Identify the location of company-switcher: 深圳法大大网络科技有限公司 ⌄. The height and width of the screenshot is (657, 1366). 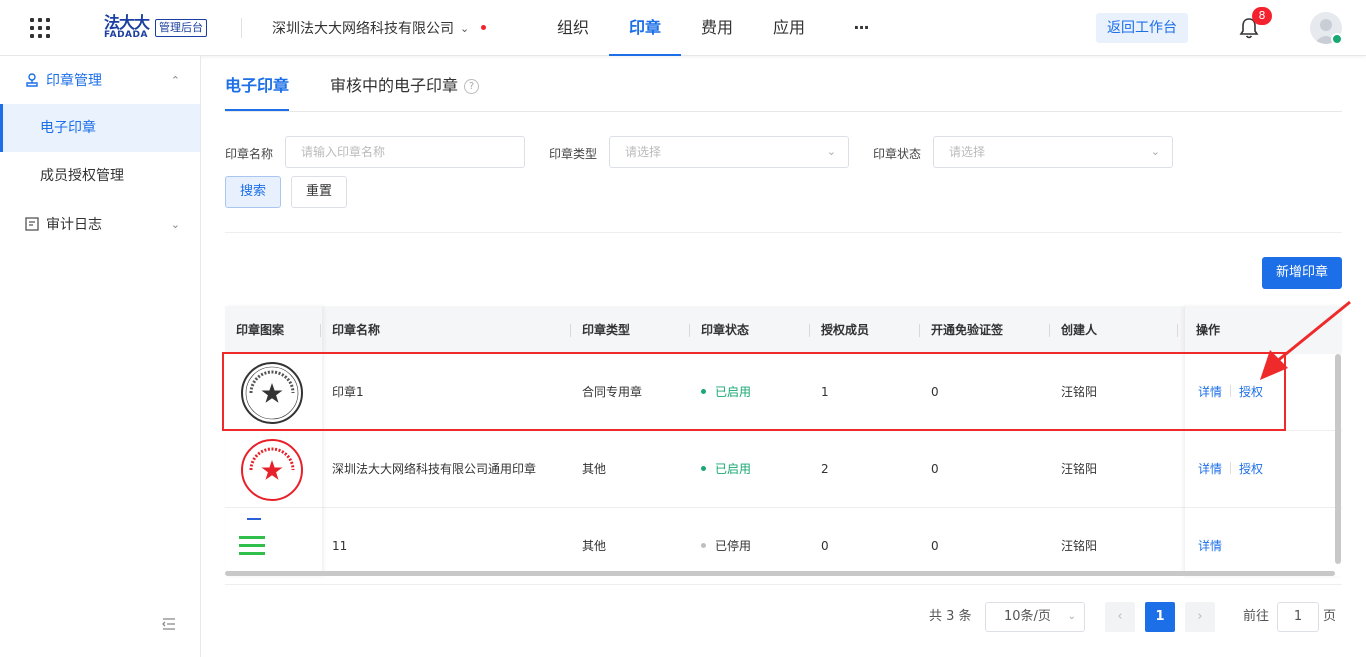
(370, 28).